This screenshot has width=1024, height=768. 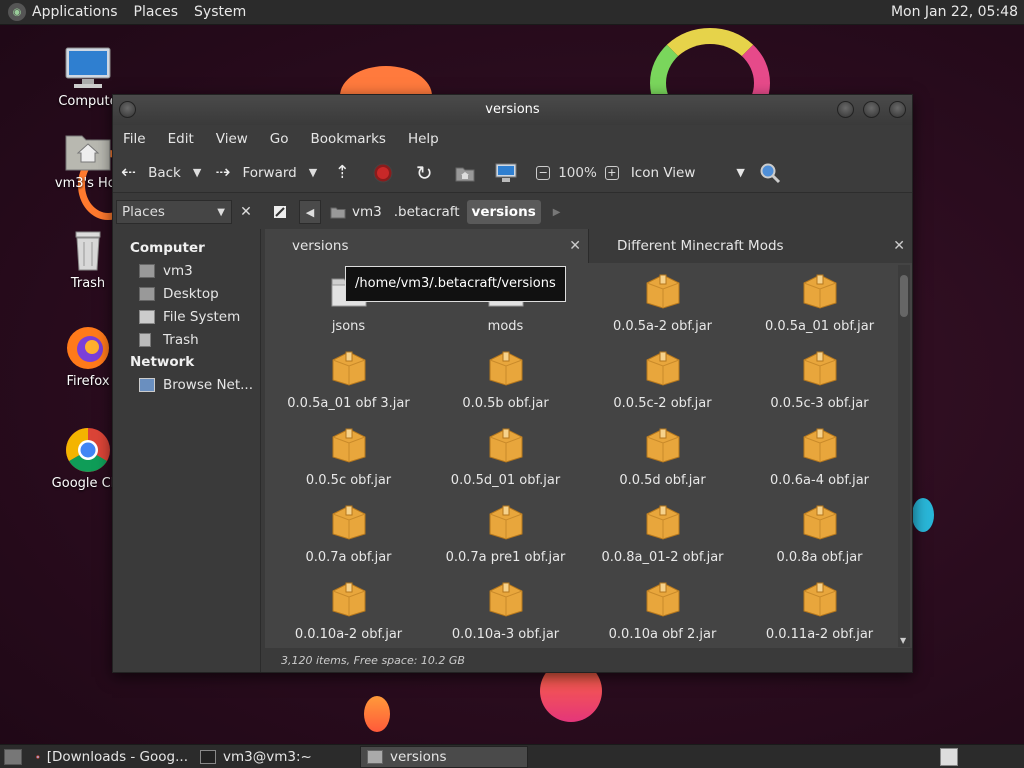 I want to click on file-item: 0.0.5a_01 obf.jar, so click(x=819, y=302).